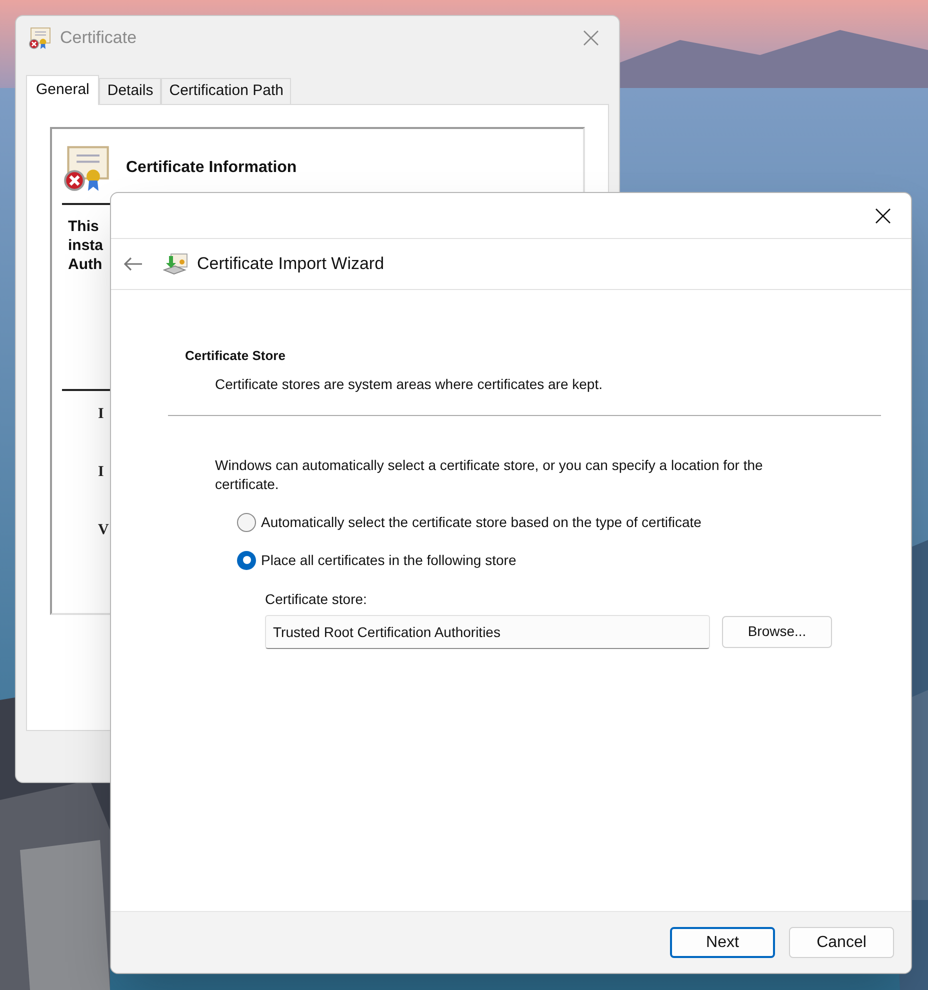 This screenshot has width=928, height=990. What do you see at coordinates (722, 942) in the screenshot?
I see `dialog-button: Next` at bounding box center [722, 942].